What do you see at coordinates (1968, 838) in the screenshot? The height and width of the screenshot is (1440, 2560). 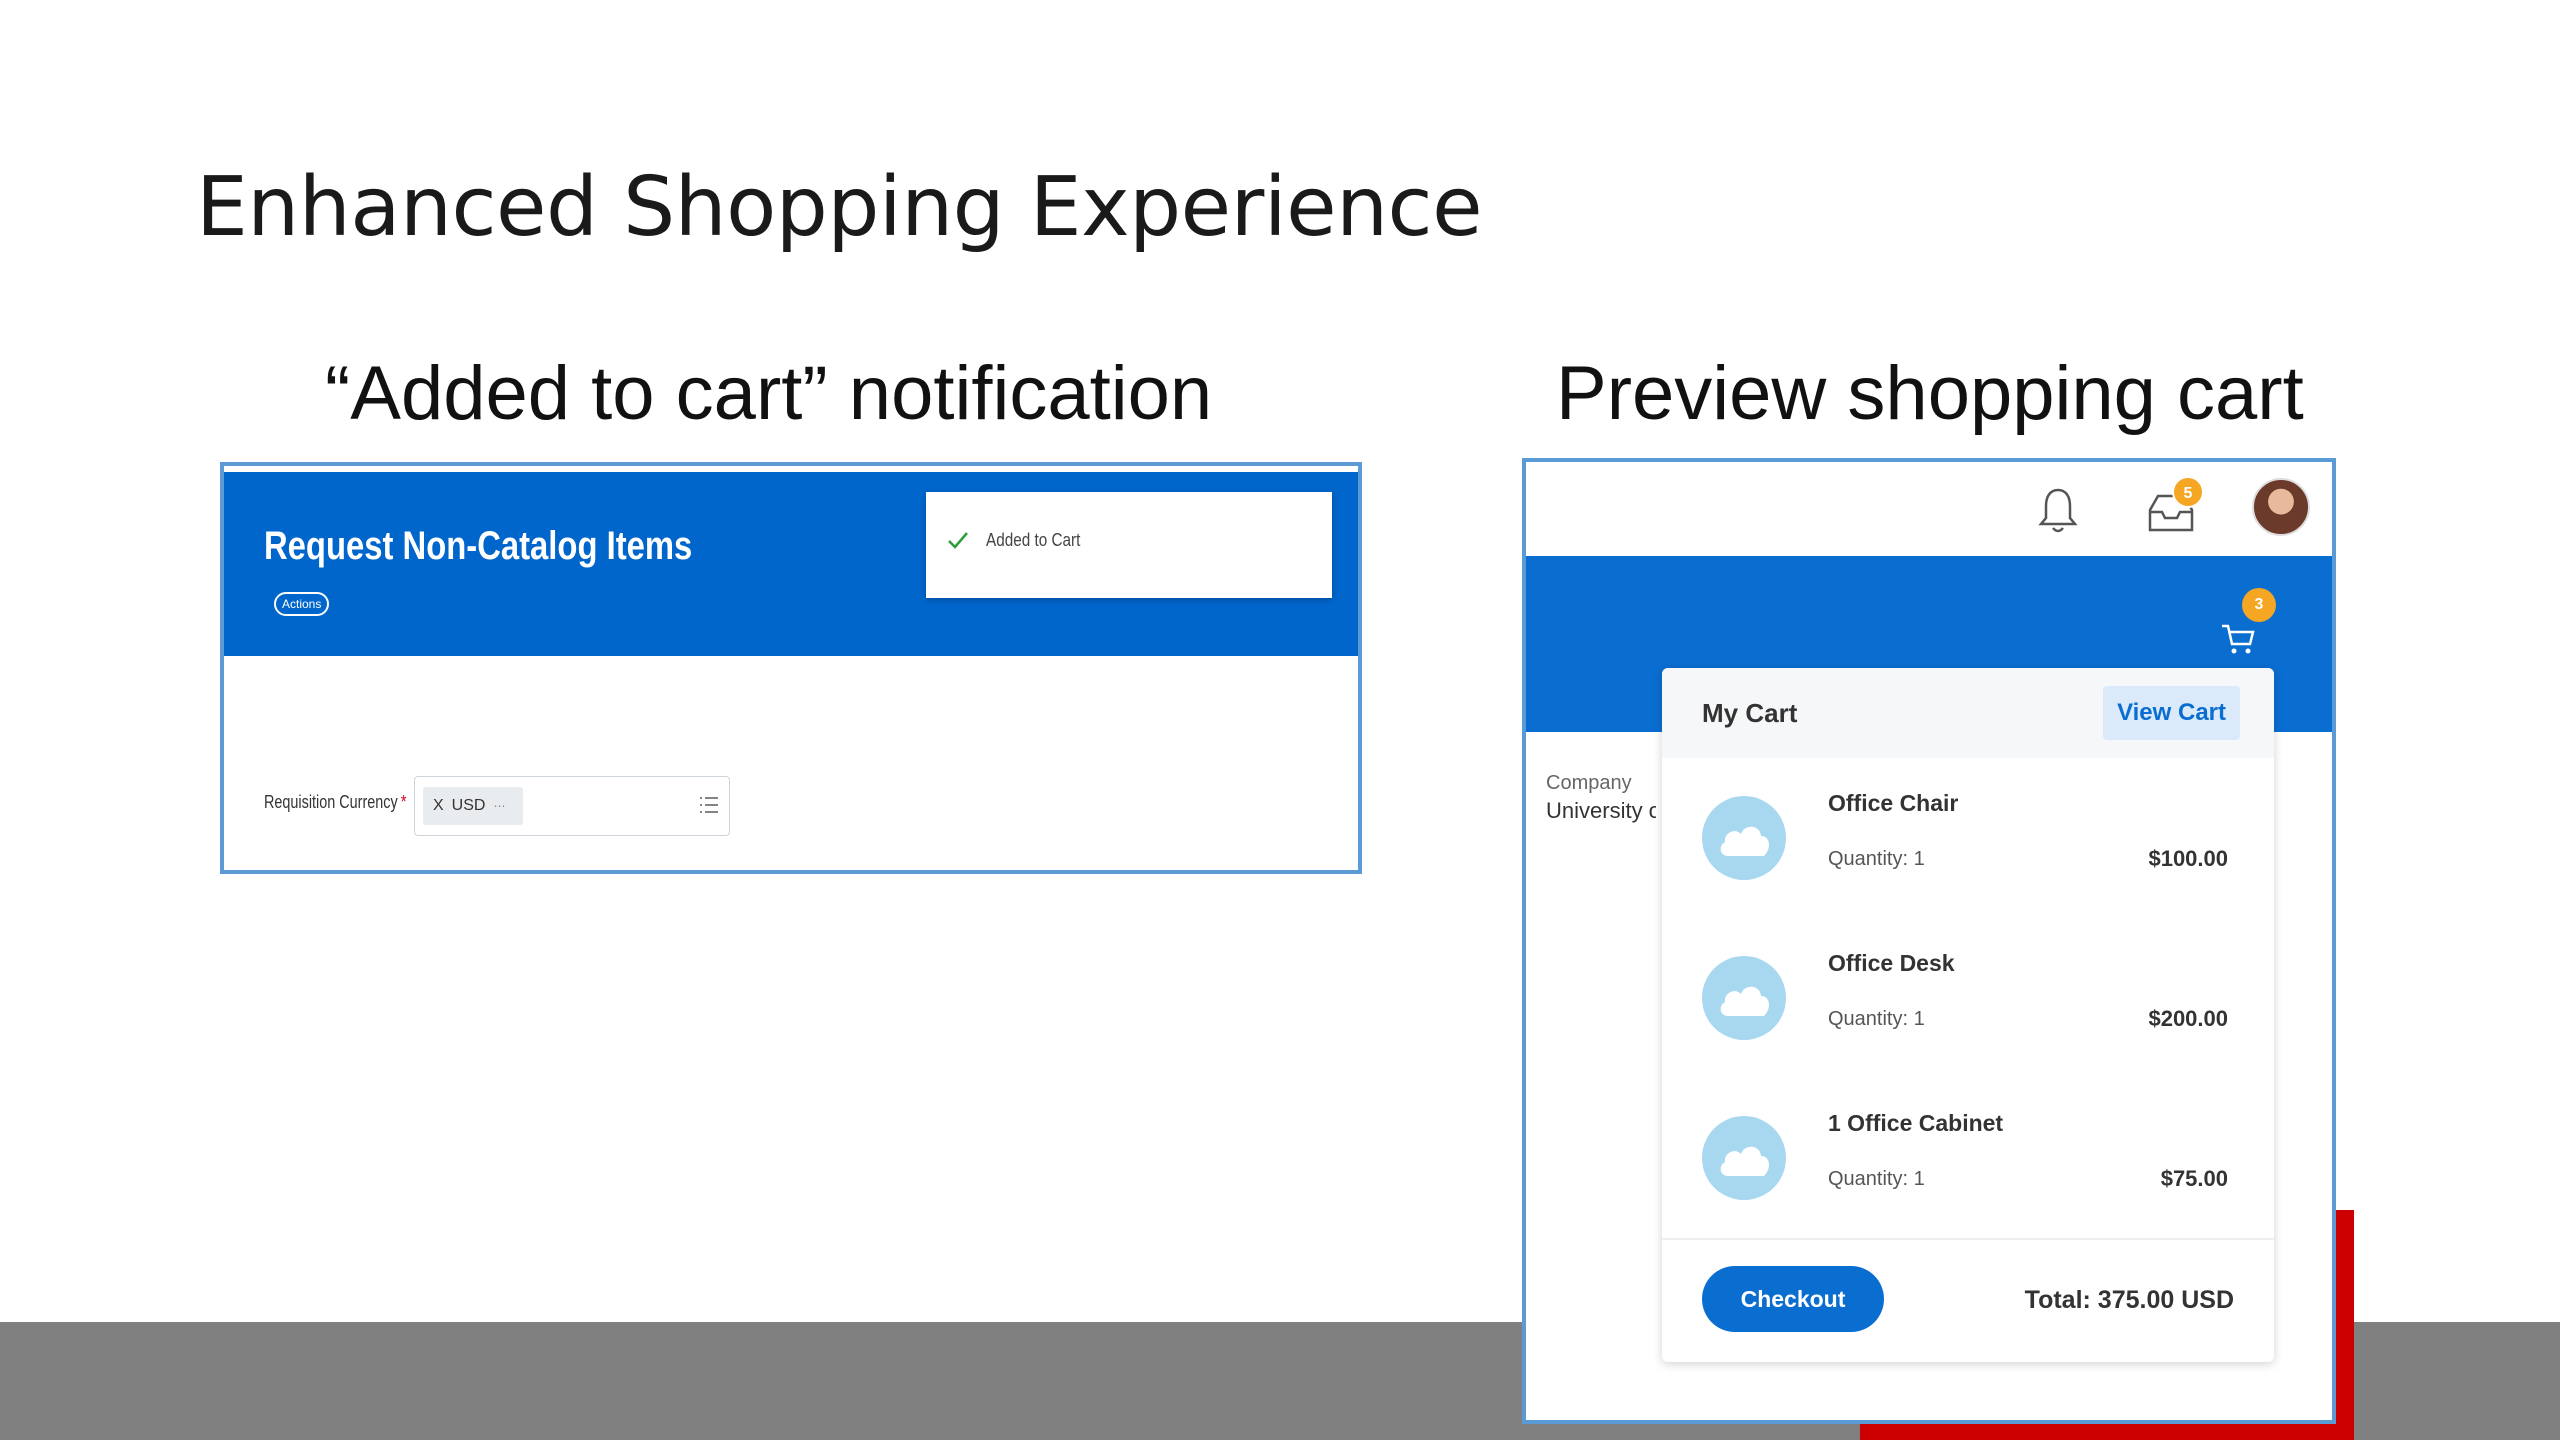 I see `cart-item: Office Chair Quantity: 1 $100.00` at bounding box center [1968, 838].